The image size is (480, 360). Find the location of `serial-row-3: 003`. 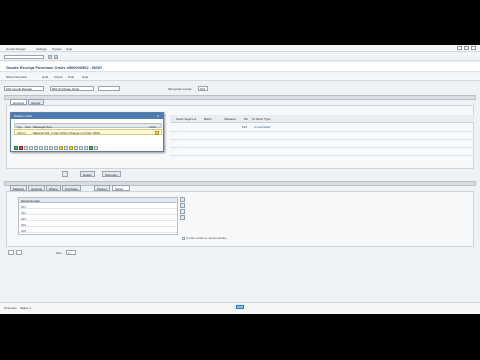

serial-row-3: 003 is located at coordinates (98, 218).